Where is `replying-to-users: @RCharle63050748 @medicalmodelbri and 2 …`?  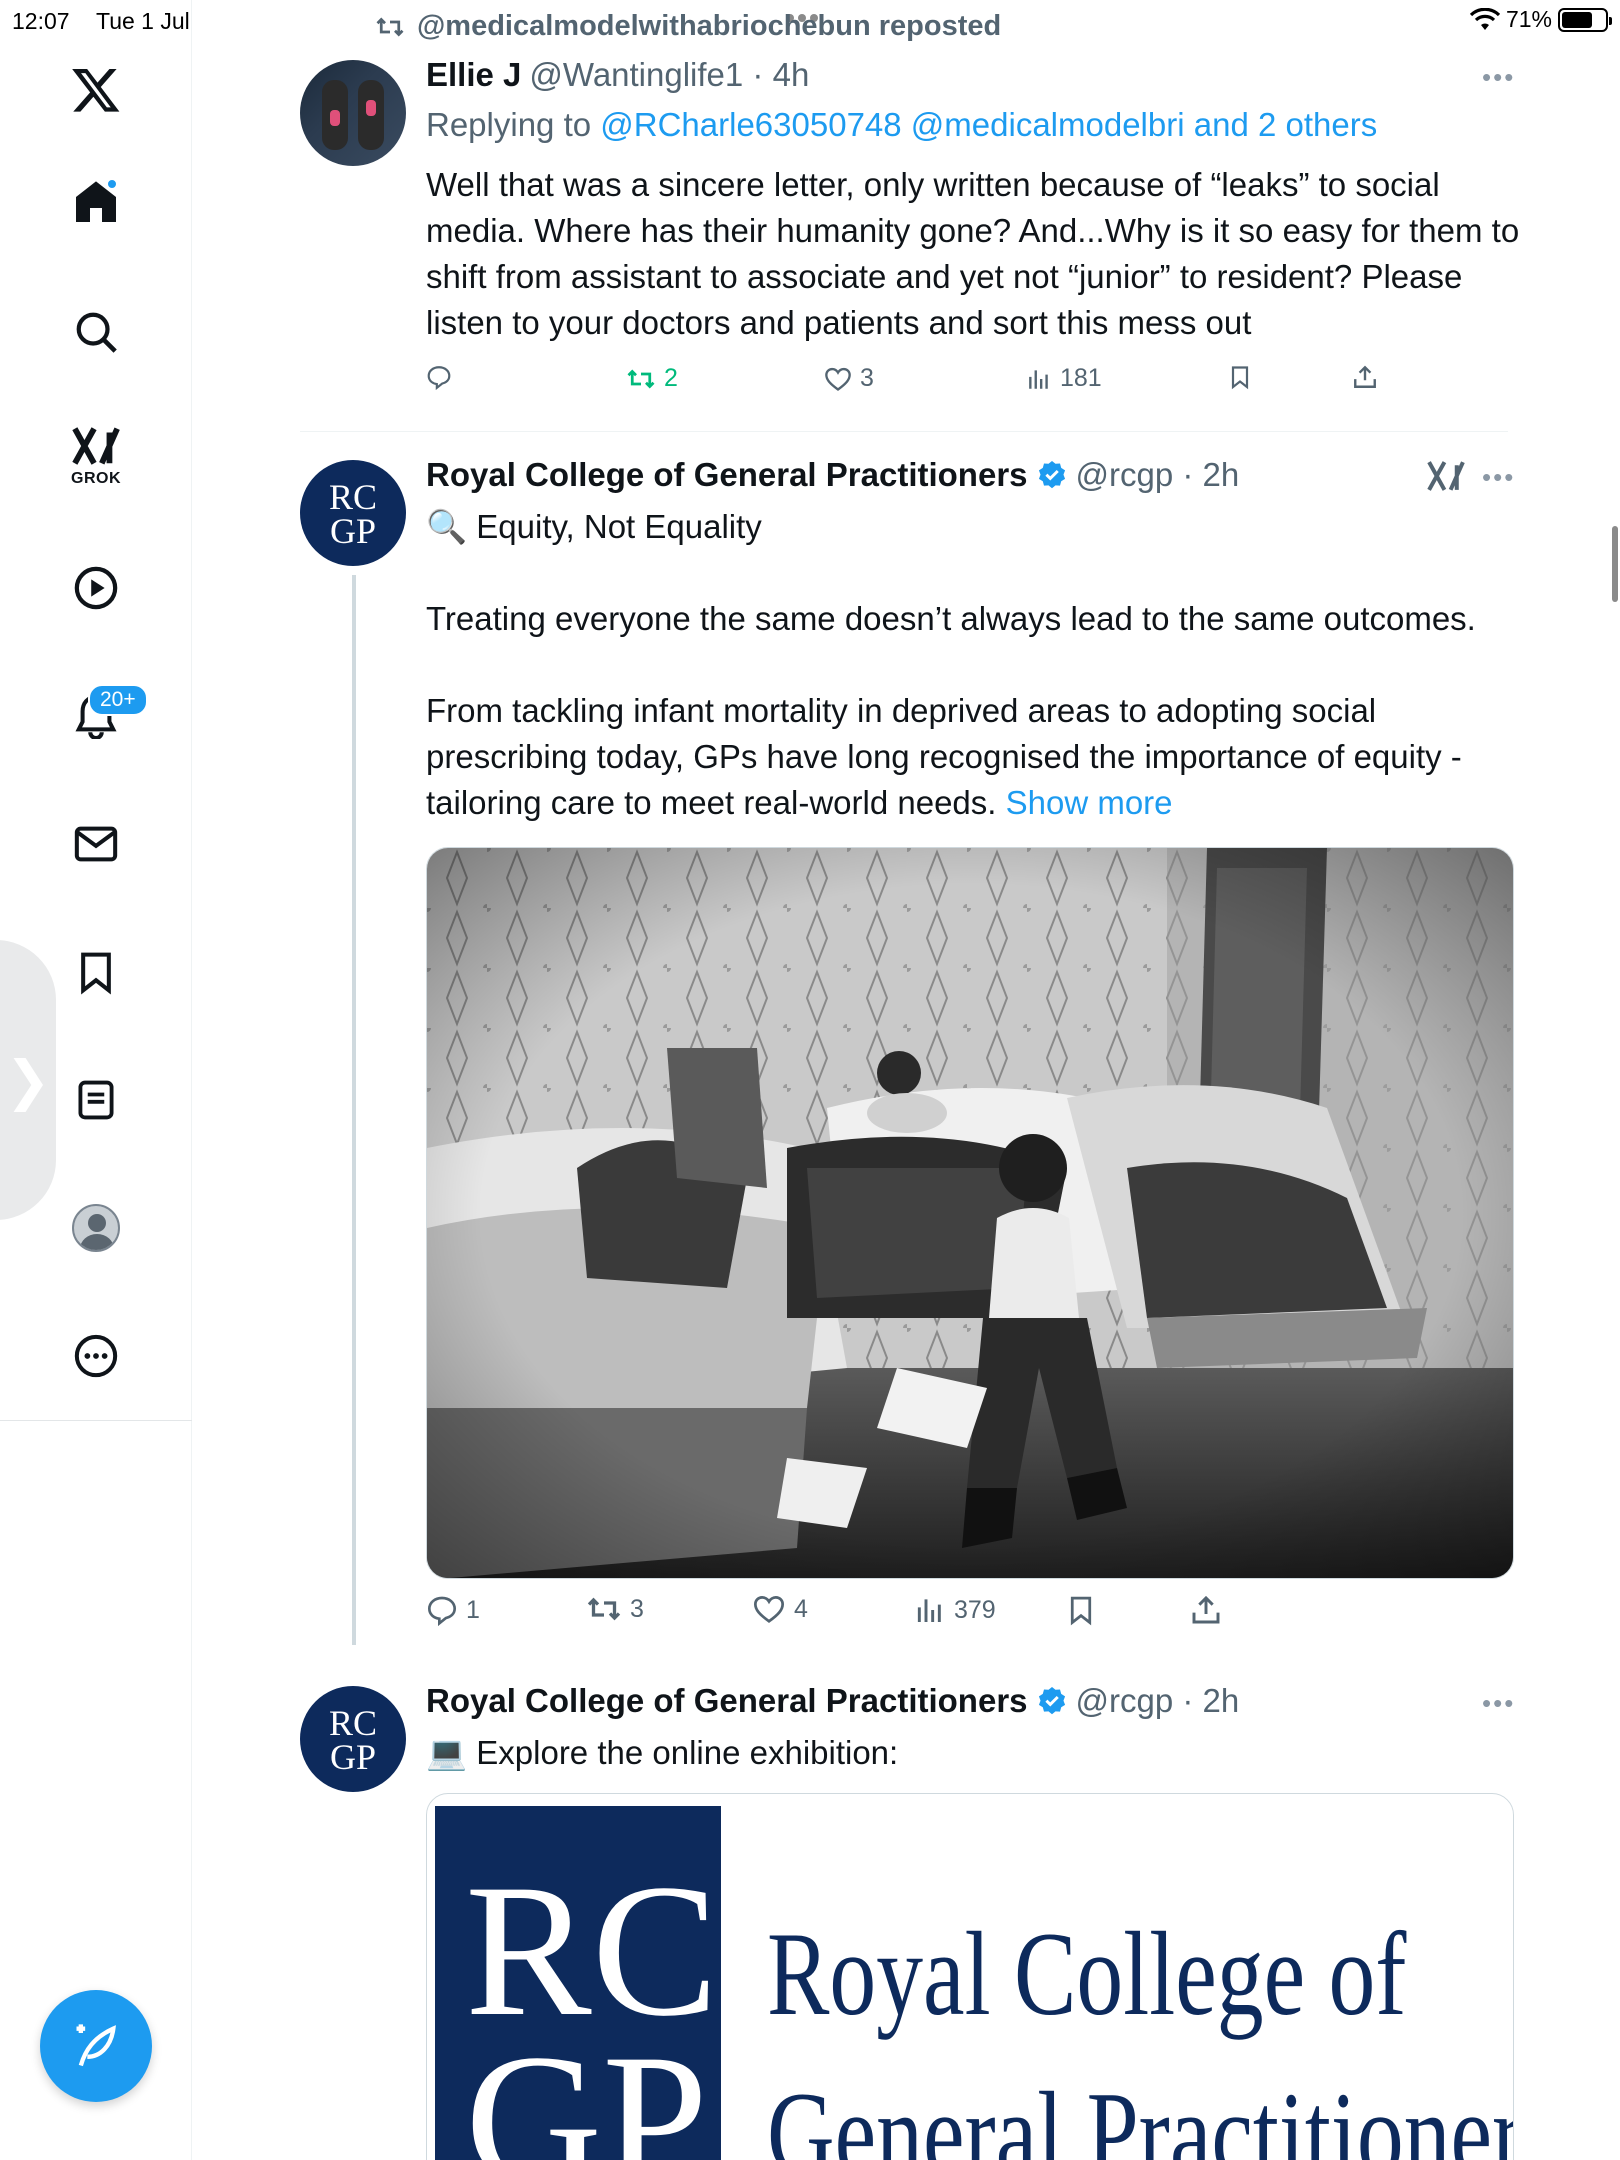 replying-to-users: @RCharle63050748 @medicalmodelbri and 2 … is located at coordinates (988, 124).